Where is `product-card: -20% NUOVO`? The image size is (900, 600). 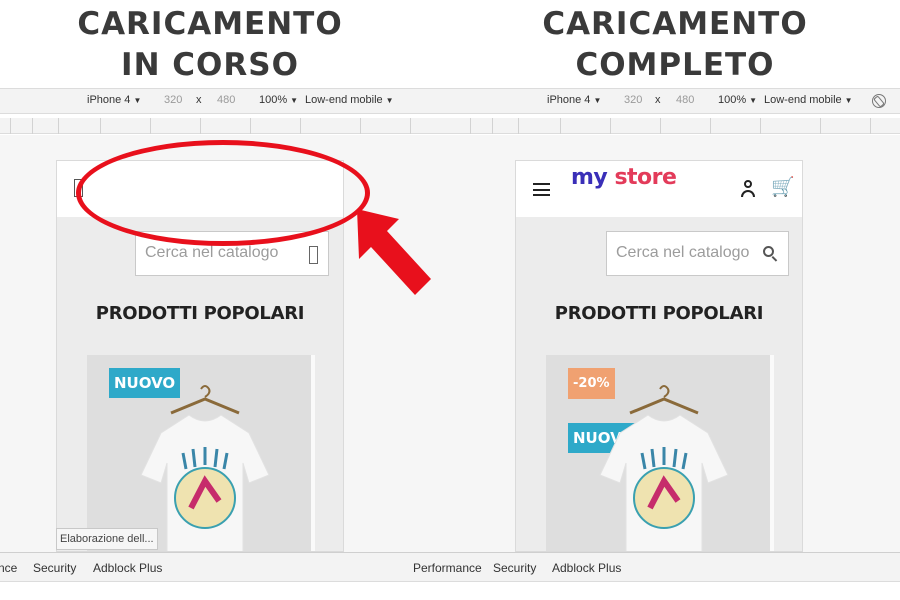 product-card: -20% NUOVO is located at coordinates (660, 453).